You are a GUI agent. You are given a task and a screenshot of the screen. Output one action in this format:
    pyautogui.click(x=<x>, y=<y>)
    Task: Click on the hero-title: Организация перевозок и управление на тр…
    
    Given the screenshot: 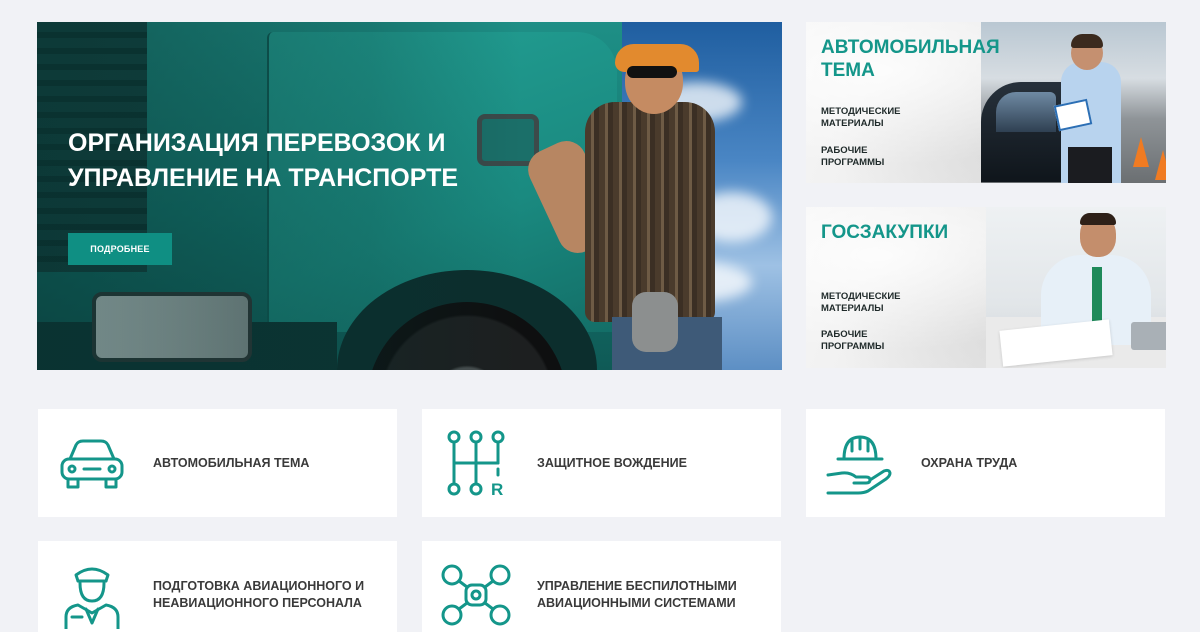 What is the action you would take?
    pyautogui.click(x=263, y=160)
    